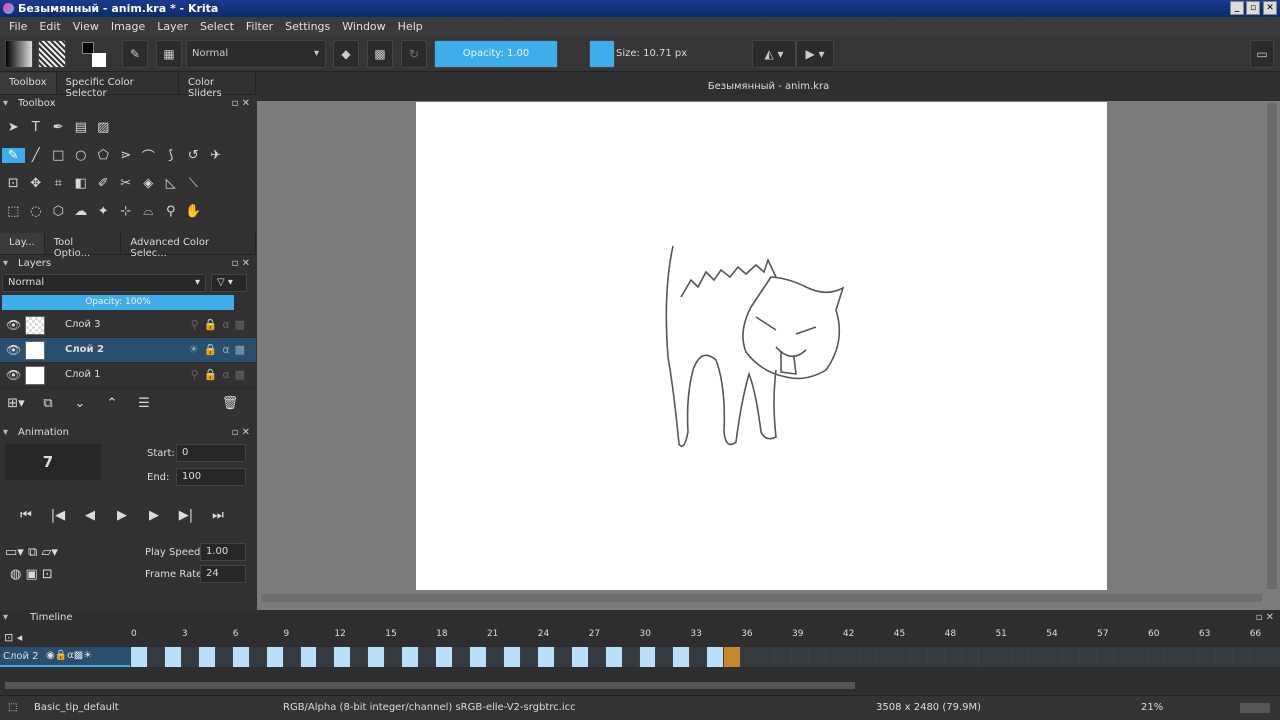  Describe the element at coordinates (103, 127) in the screenshot. I see `pattern-edit-icon: ▨` at that location.